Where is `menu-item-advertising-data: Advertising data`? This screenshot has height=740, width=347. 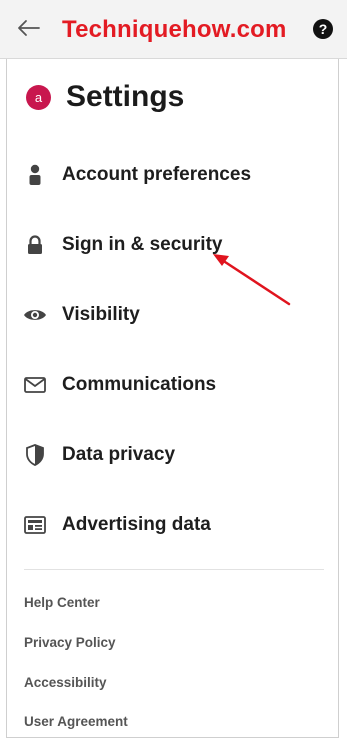
menu-item-advertising-data: Advertising data is located at coordinates (116, 525).